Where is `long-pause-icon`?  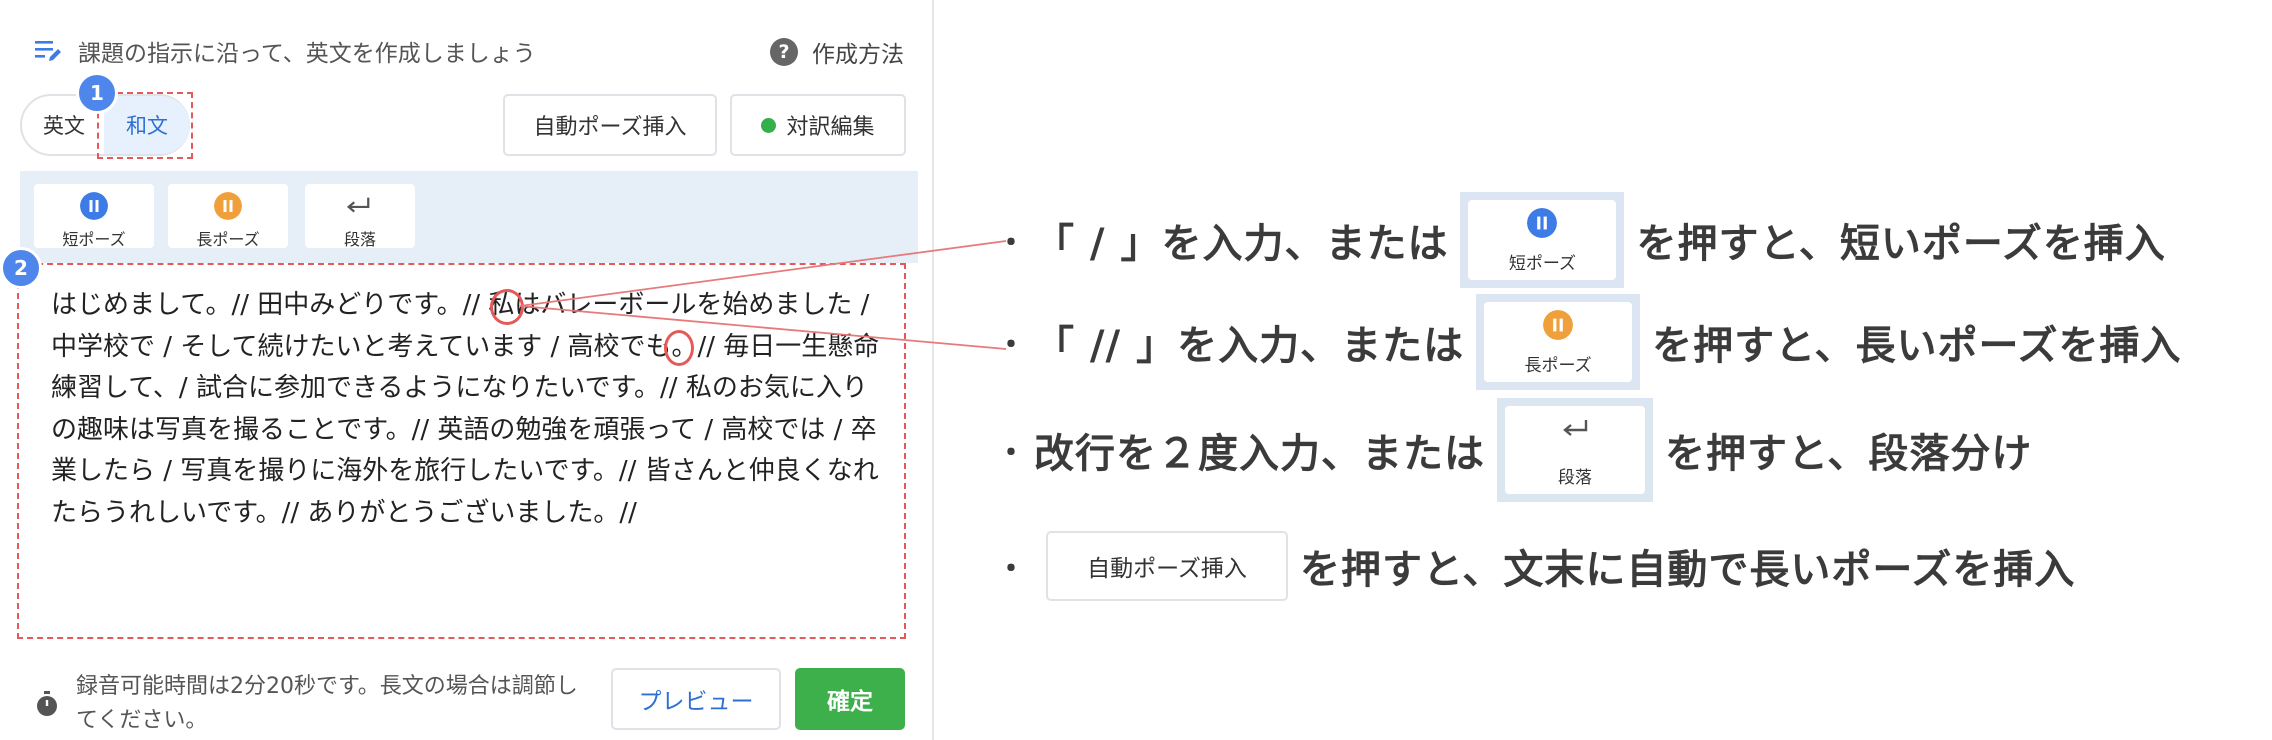
long-pause-icon is located at coordinates (228, 206).